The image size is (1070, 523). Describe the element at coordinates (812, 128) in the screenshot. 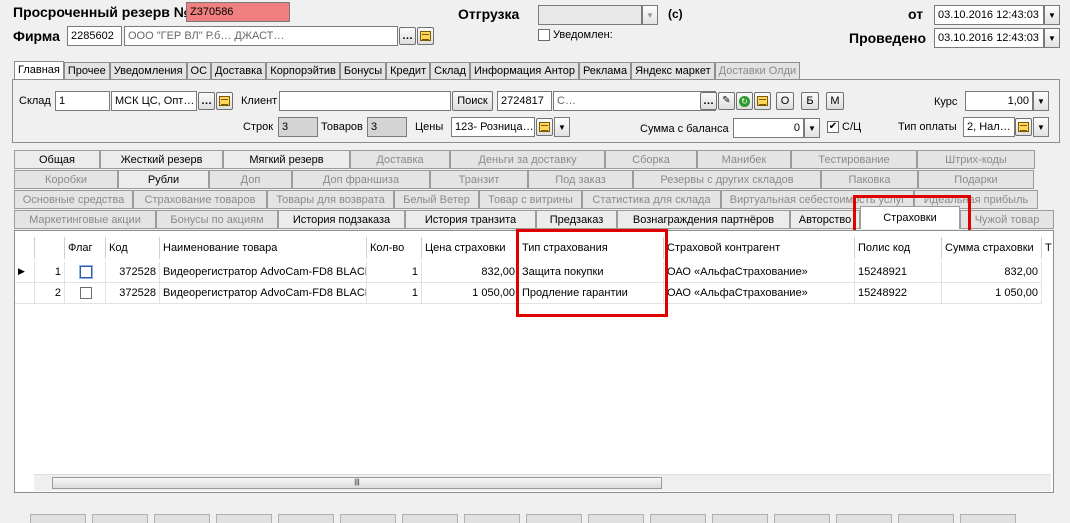

I see `balance-dropdown-icon: ▼` at that location.